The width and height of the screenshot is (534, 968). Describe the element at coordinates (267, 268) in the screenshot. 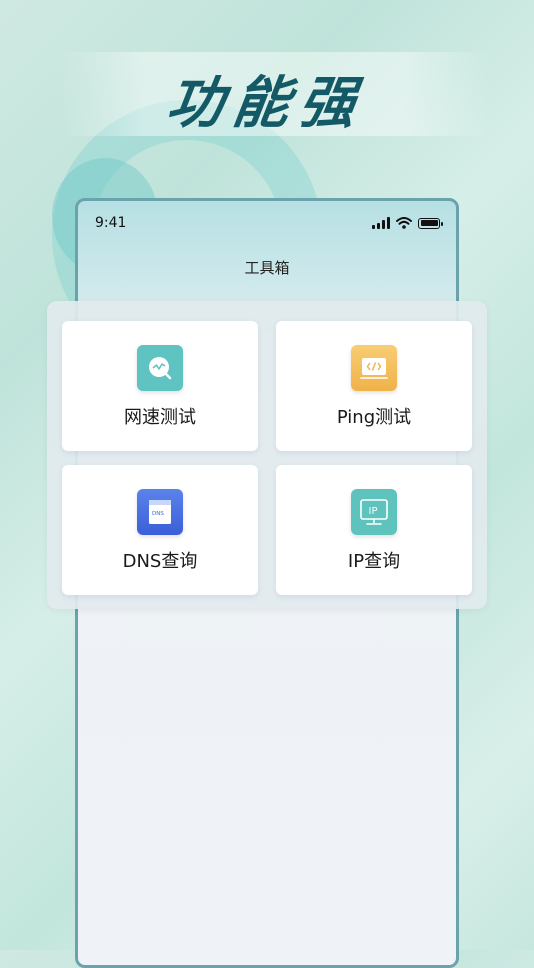

I see `page-title: 工具箱` at that location.